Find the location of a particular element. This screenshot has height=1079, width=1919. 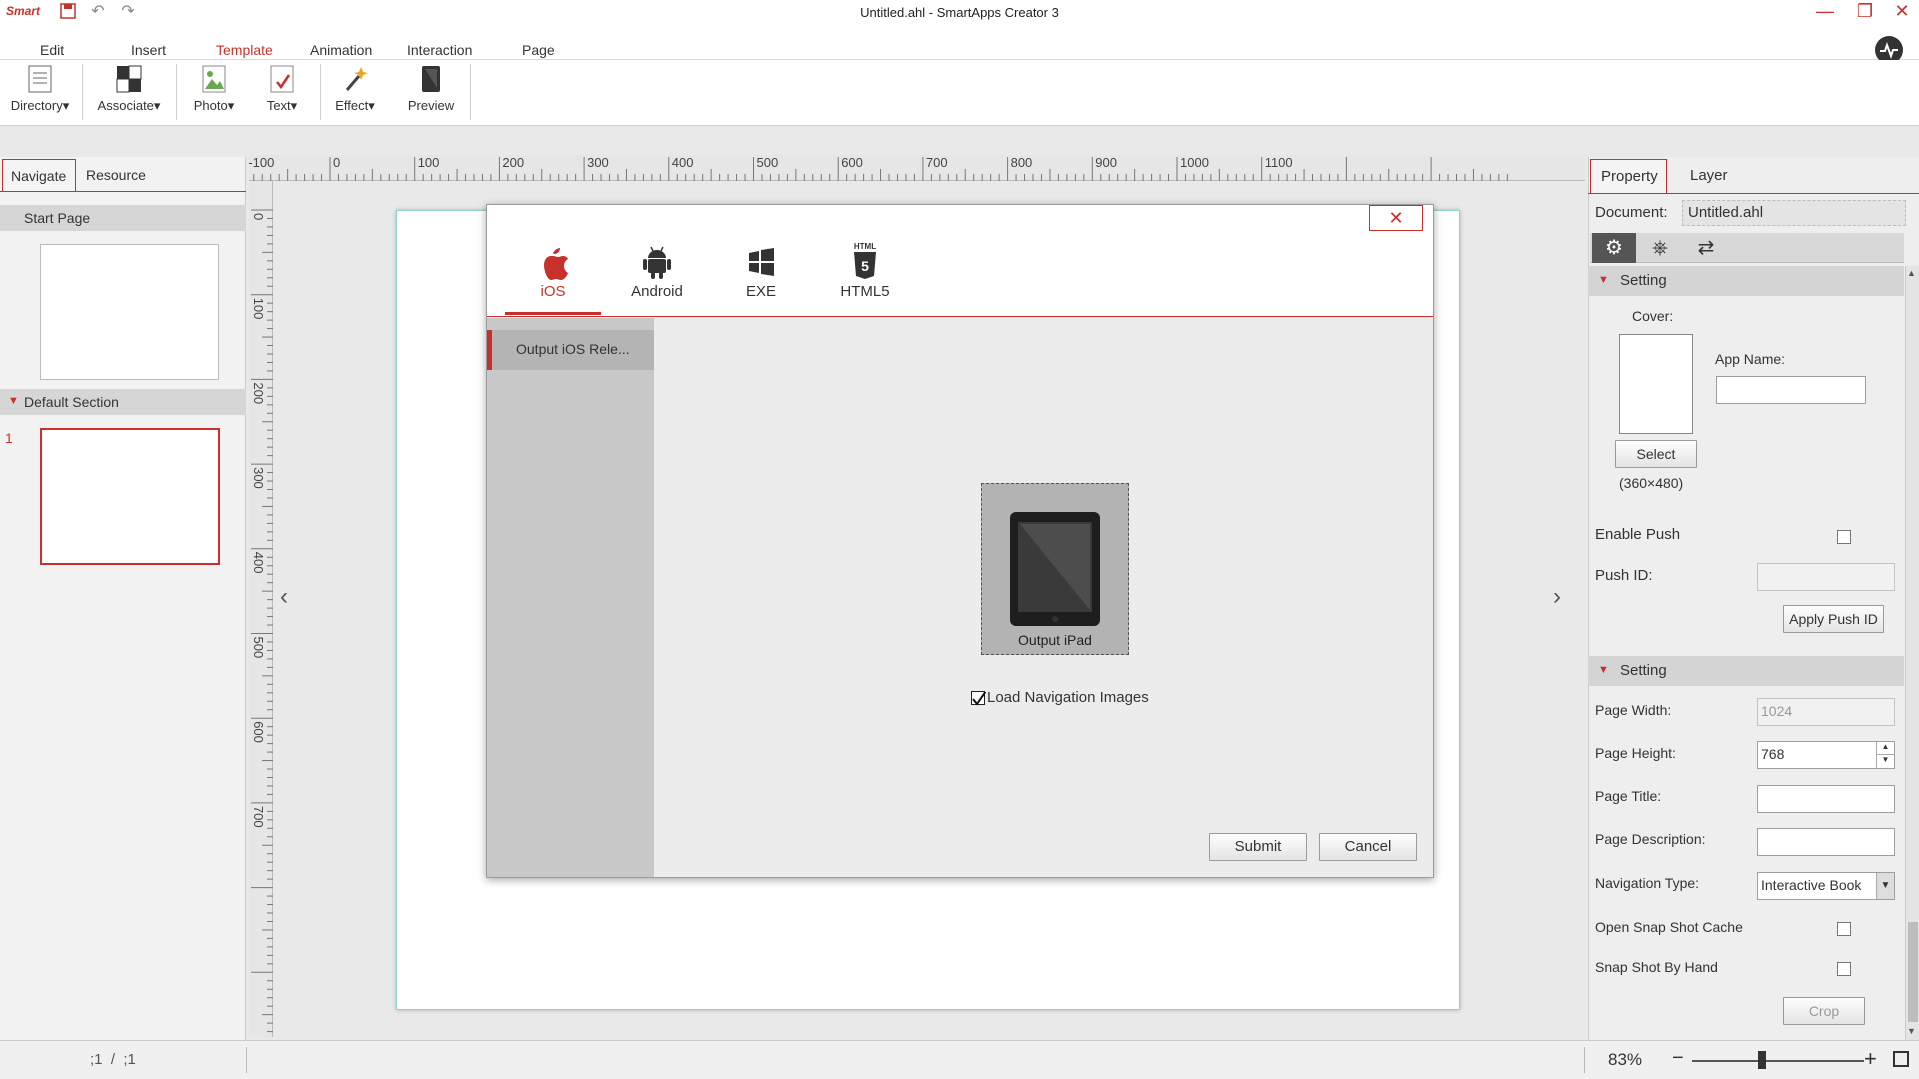

page-thumbnail-selected is located at coordinates (130, 496).